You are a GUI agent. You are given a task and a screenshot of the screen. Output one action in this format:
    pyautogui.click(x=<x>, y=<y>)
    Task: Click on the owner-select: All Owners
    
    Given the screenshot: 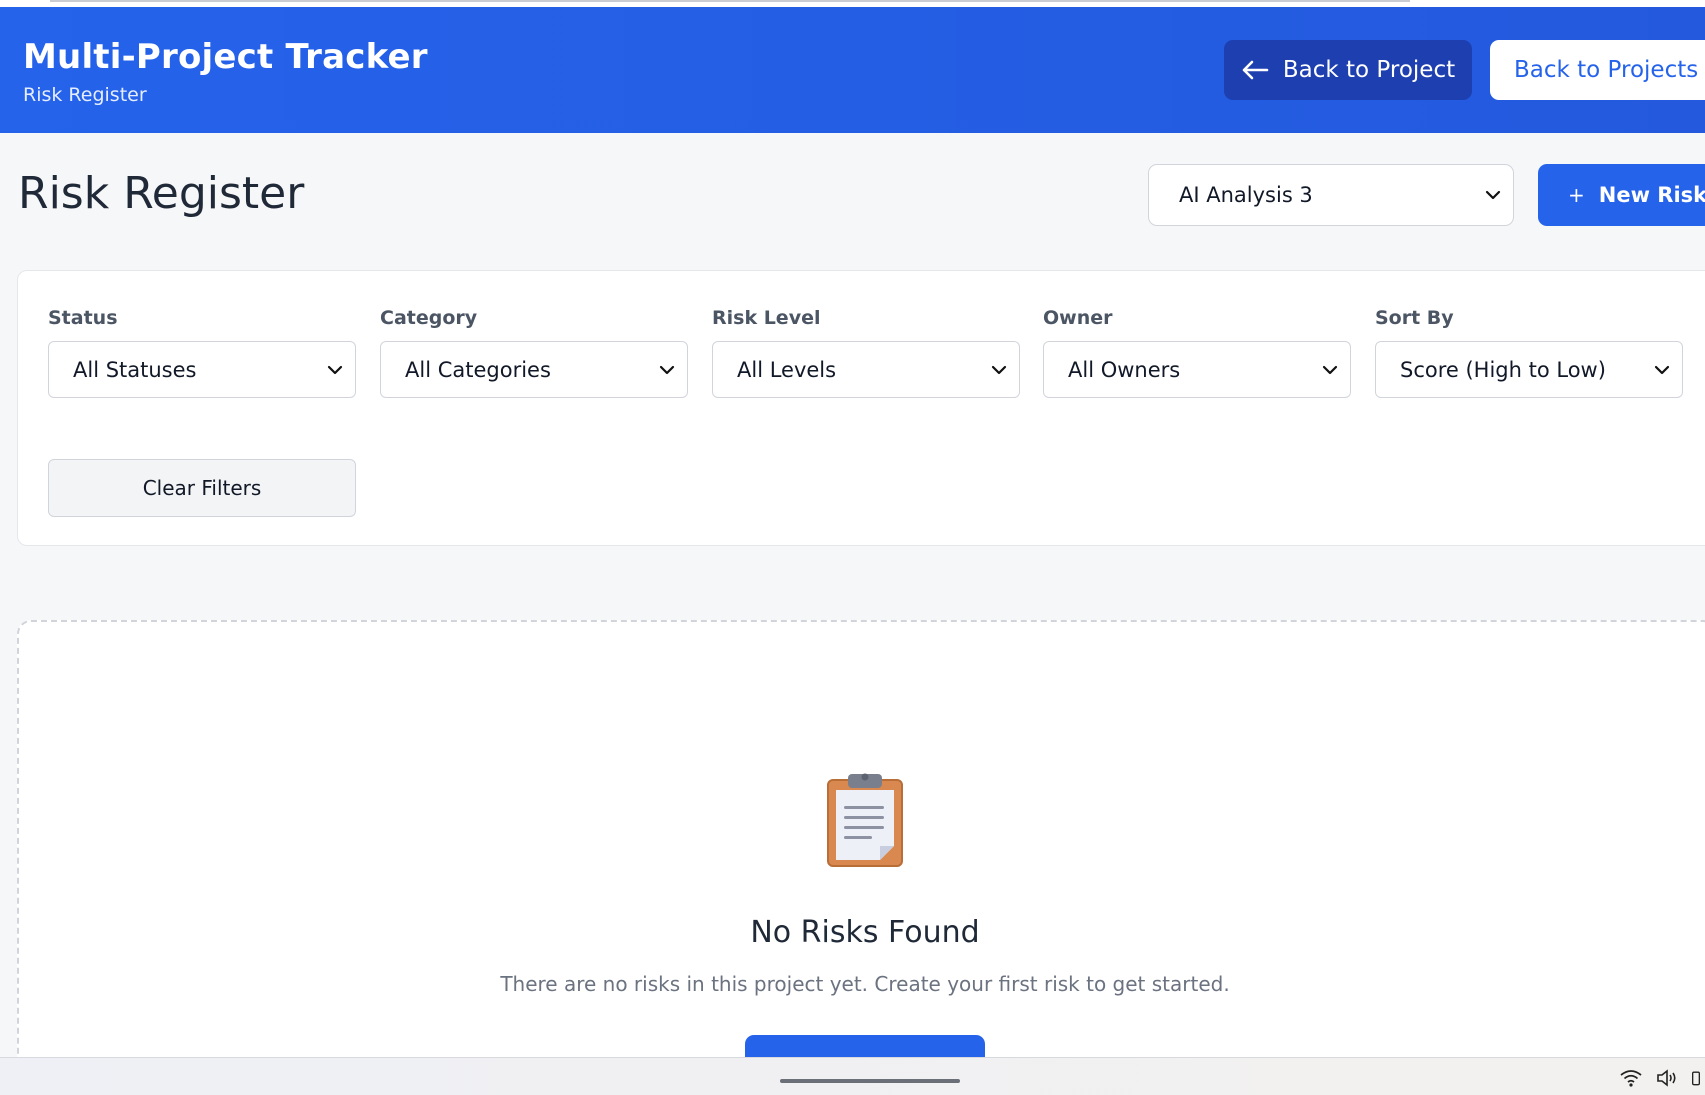 What is the action you would take?
    pyautogui.click(x=1197, y=369)
    